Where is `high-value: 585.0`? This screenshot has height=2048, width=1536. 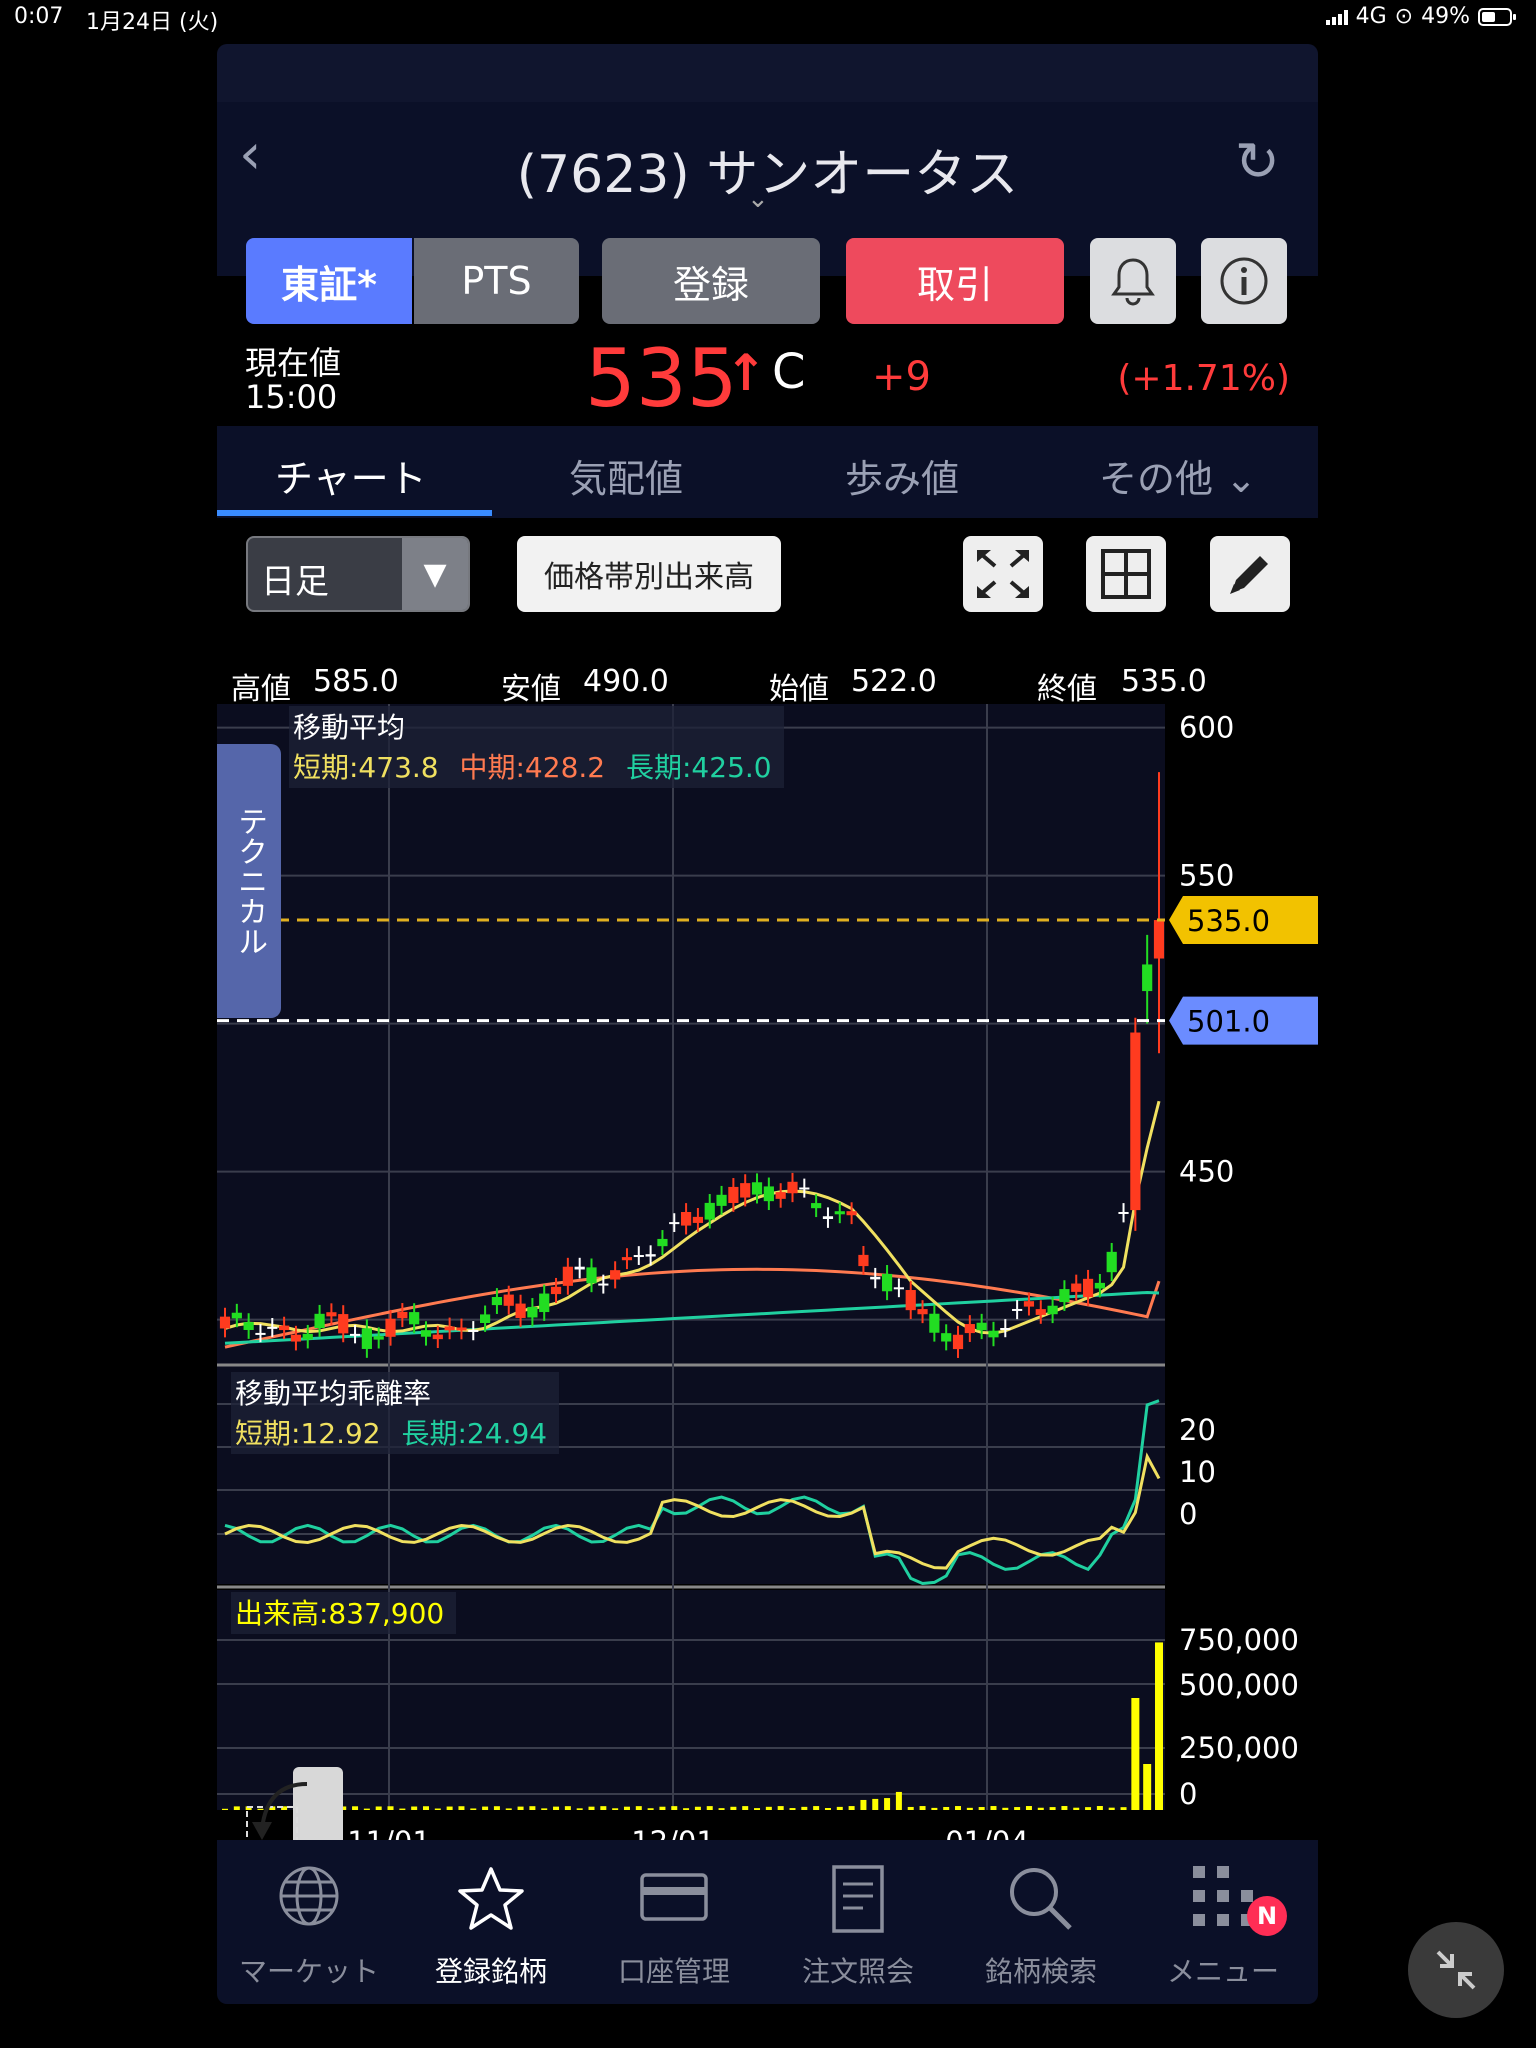 high-value: 585.0 is located at coordinates (356, 681).